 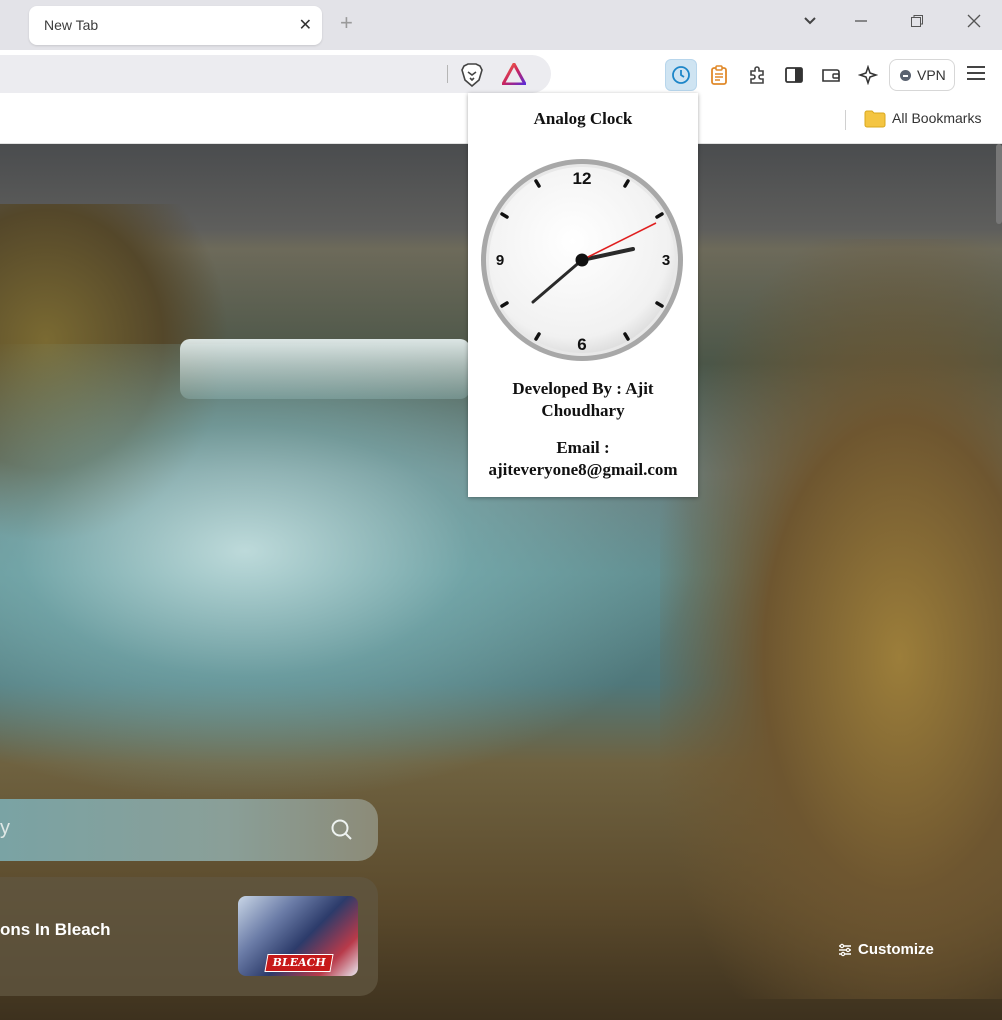 What do you see at coordinates (794, 75) in the screenshot?
I see `sidebar-icon` at bounding box center [794, 75].